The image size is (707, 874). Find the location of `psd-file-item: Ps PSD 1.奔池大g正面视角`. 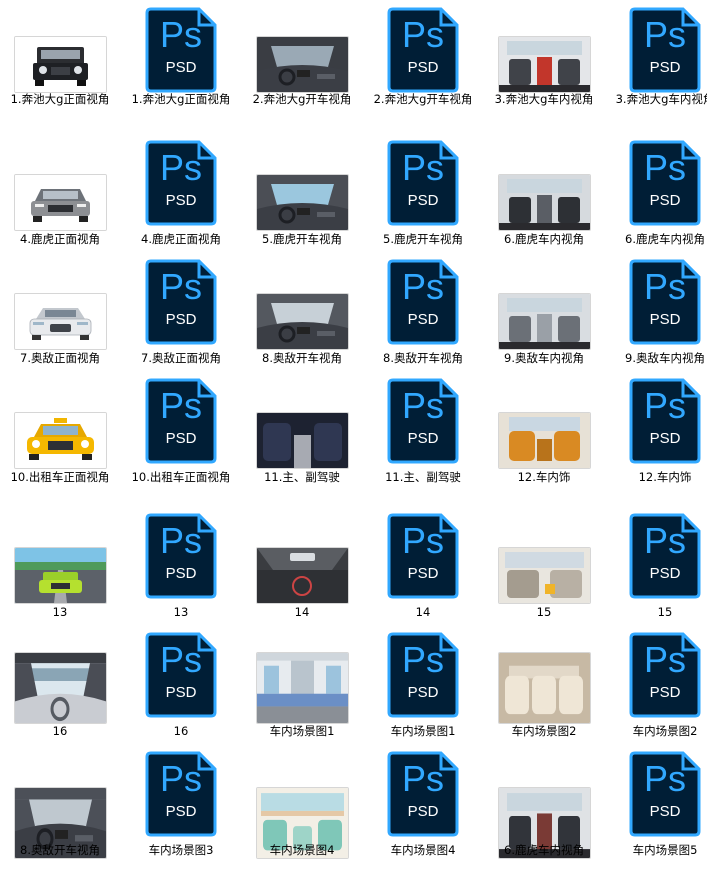

psd-file-item: Ps PSD 1.奔池大g正面视角 is located at coordinates (181, 65).